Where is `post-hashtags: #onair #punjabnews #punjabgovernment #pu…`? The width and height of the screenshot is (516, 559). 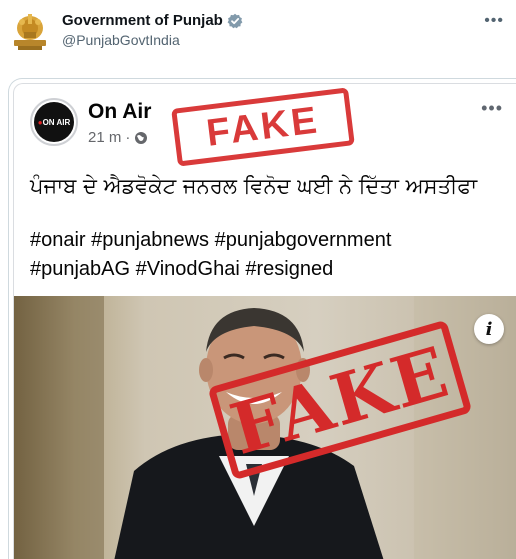
post-hashtags: #onair #punjabnews #punjabgovernment #pu… is located at coordinates (270, 255).